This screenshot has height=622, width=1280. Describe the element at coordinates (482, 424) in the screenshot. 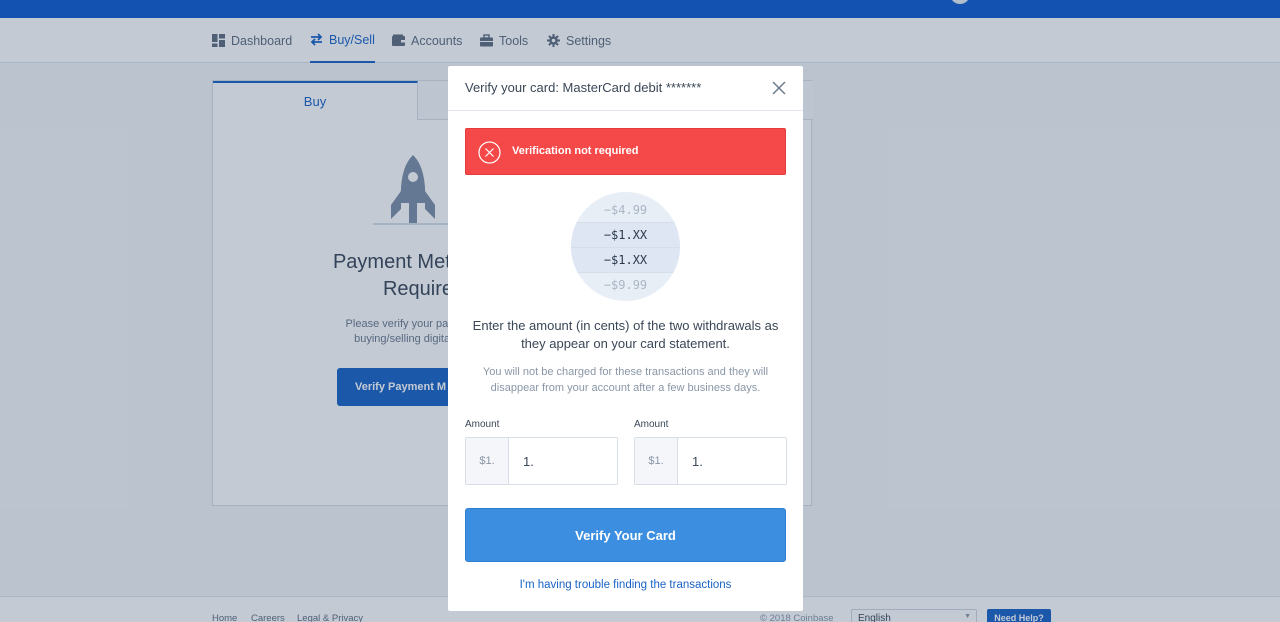

I see `amount-label-1: Amount` at that location.